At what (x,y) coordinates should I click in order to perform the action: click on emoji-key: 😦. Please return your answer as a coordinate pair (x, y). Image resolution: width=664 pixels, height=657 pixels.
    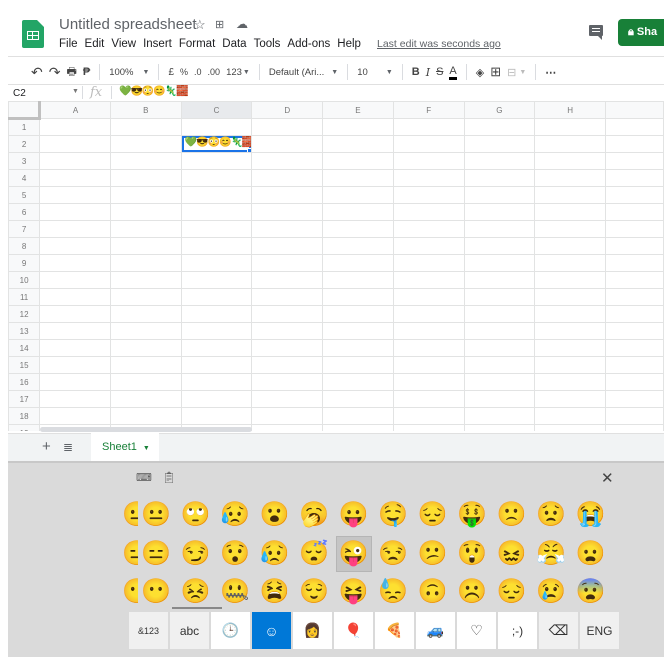
    Looking at the image, I should click on (591, 554).